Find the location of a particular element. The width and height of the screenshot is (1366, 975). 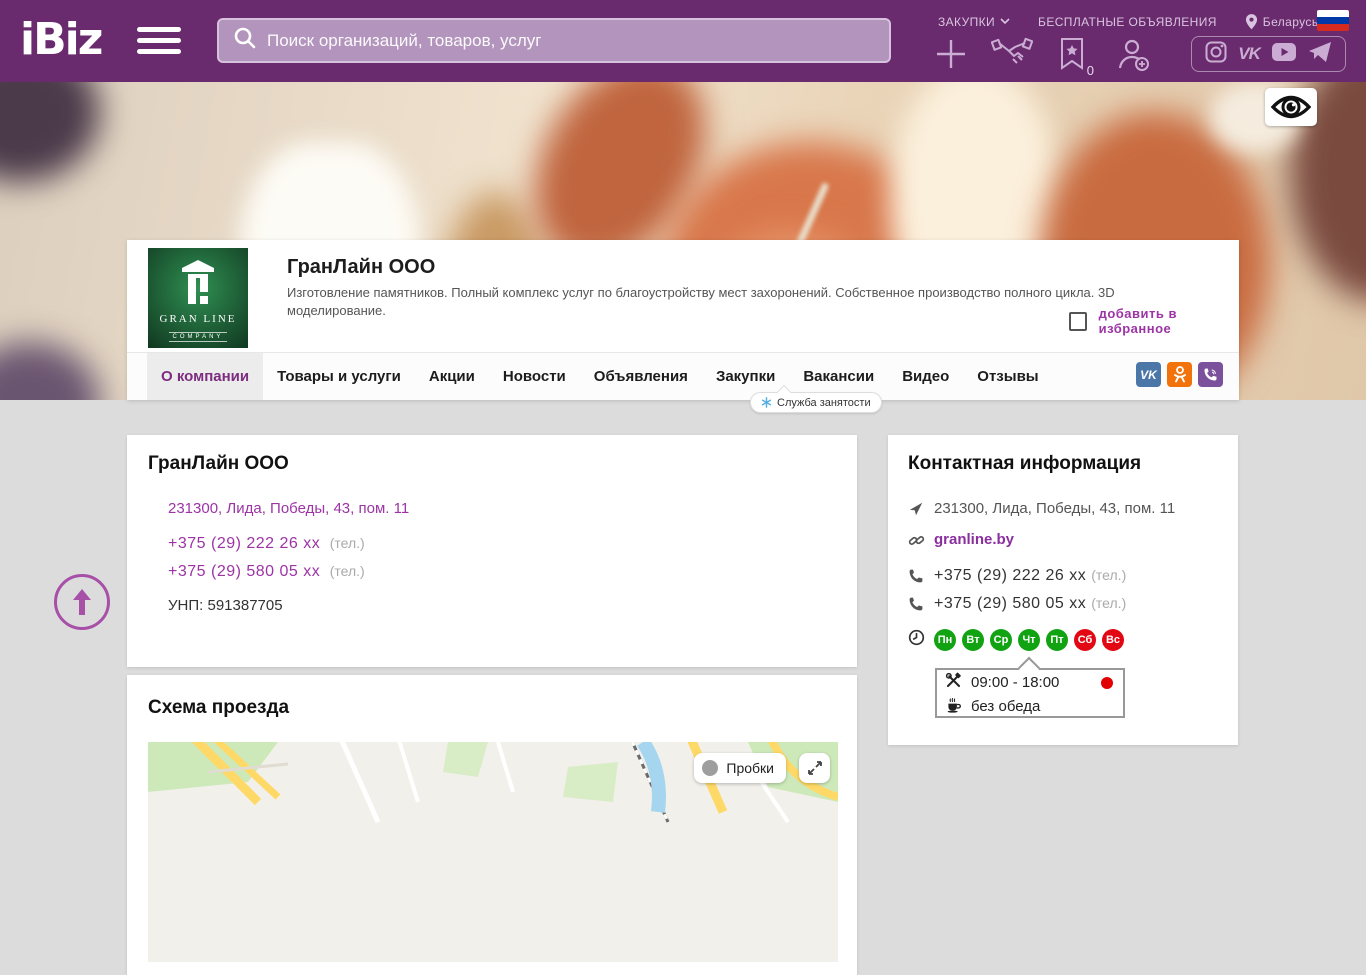

favorite-label: добавить в избранное is located at coordinates (1137, 321).